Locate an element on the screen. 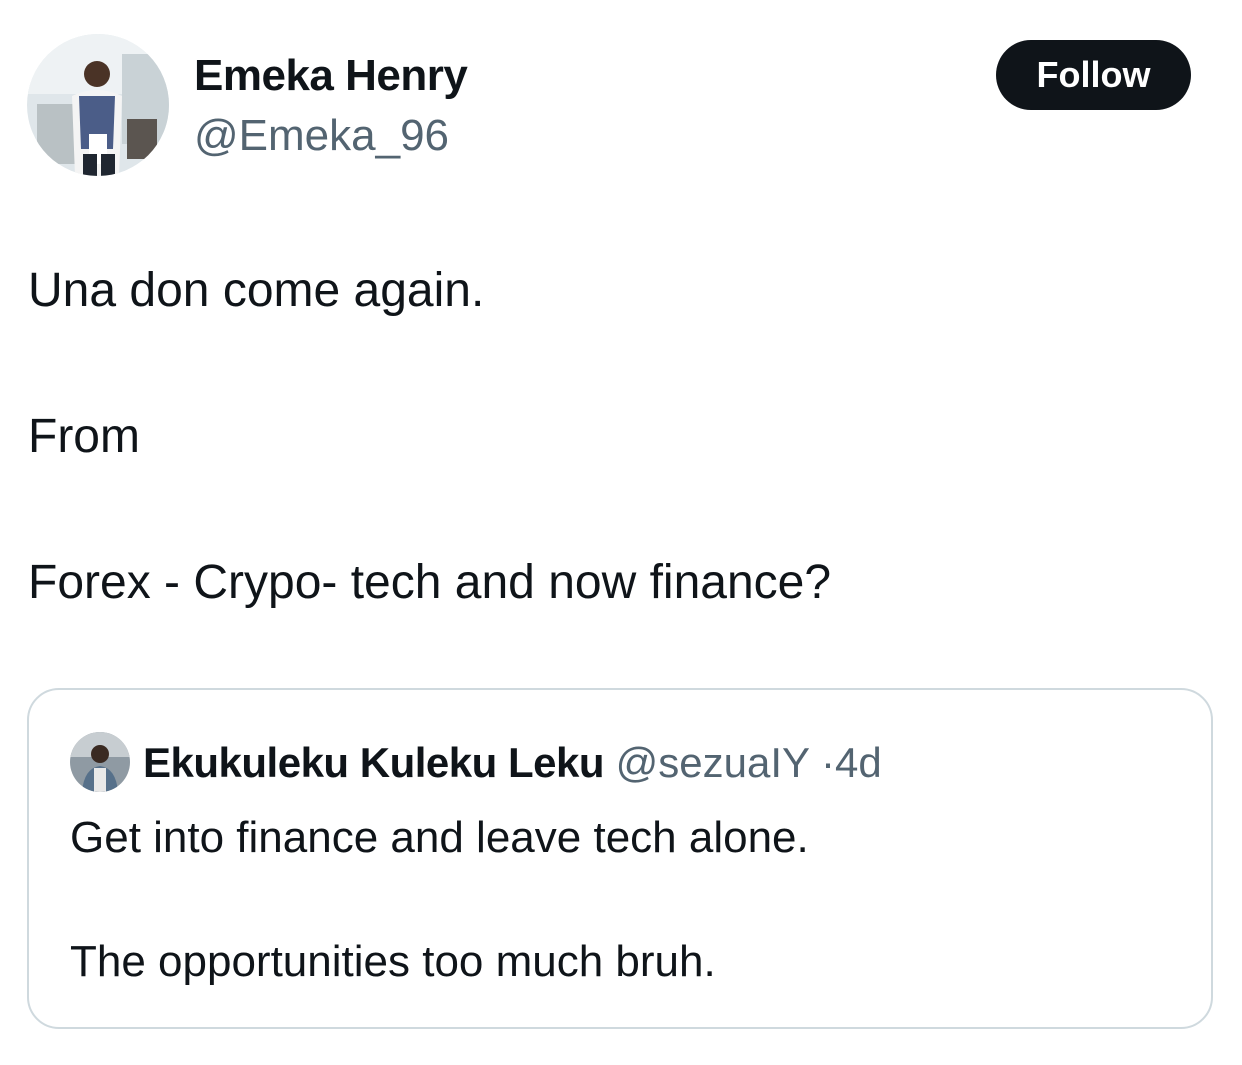  quoted-tweet-text-line: The opportunities too much bruh. is located at coordinates (393, 961).